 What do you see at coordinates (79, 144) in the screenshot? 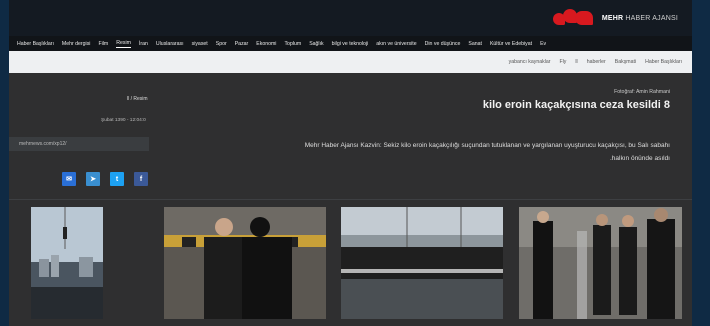
I see `short-url: mehrnews.com/xp12/` at bounding box center [79, 144].